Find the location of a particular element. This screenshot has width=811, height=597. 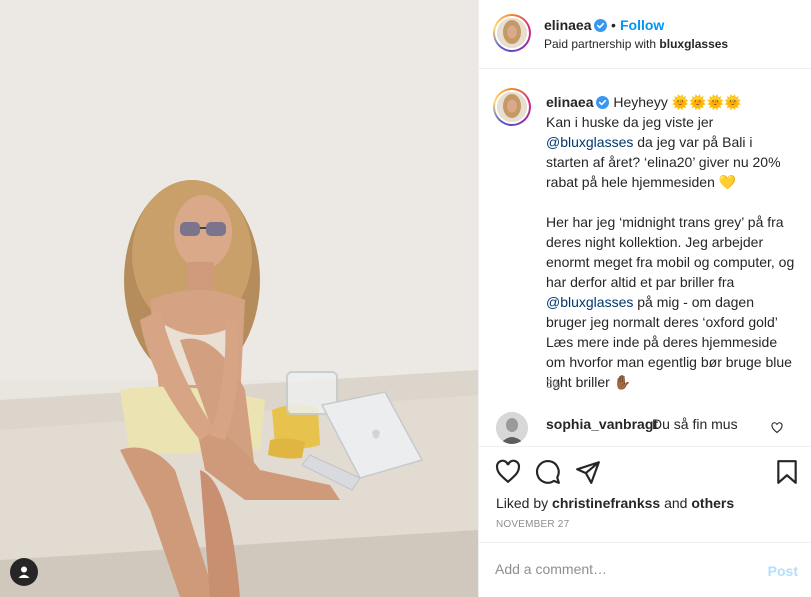

caption-avatar is located at coordinates (512, 107).